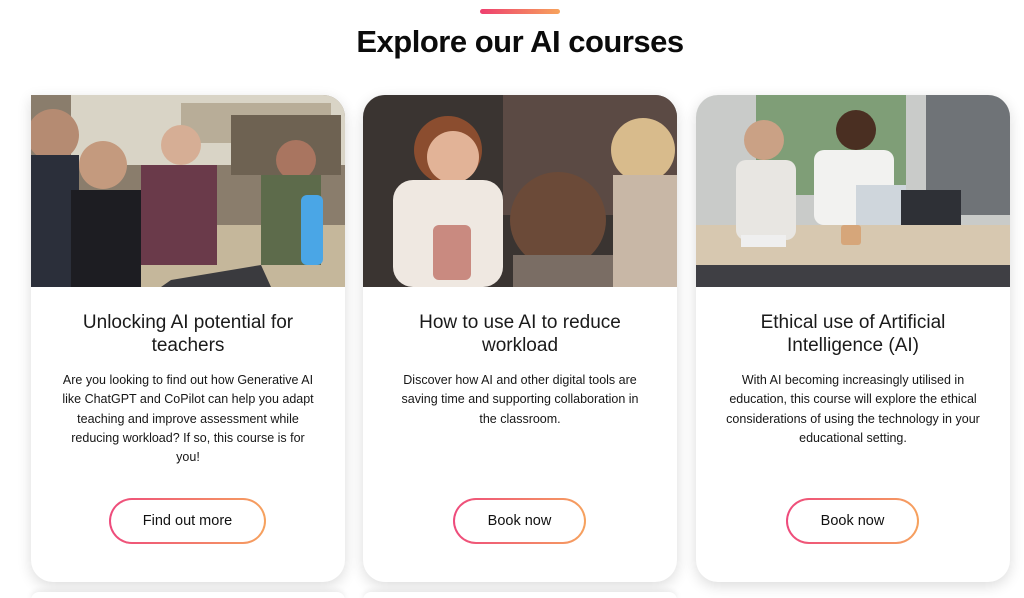 The height and width of the screenshot is (598, 1024). Describe the element at coordinates (520, 191) in the screenshot. I see `course-photo-laughing-teacher` at that location.